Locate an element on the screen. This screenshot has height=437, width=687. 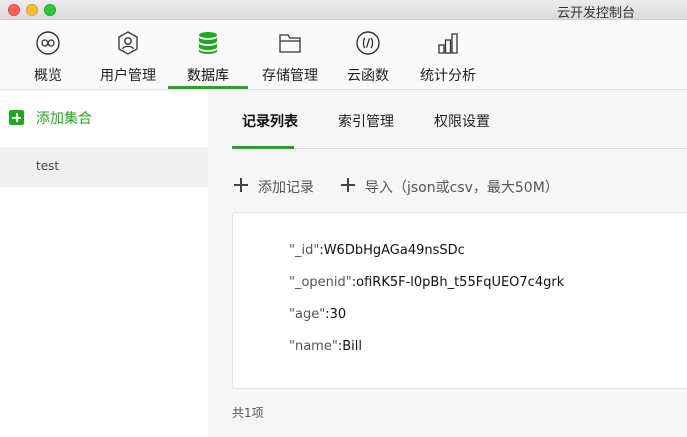
add-record-label: 添加记录 is located at coordinates (286, 188).